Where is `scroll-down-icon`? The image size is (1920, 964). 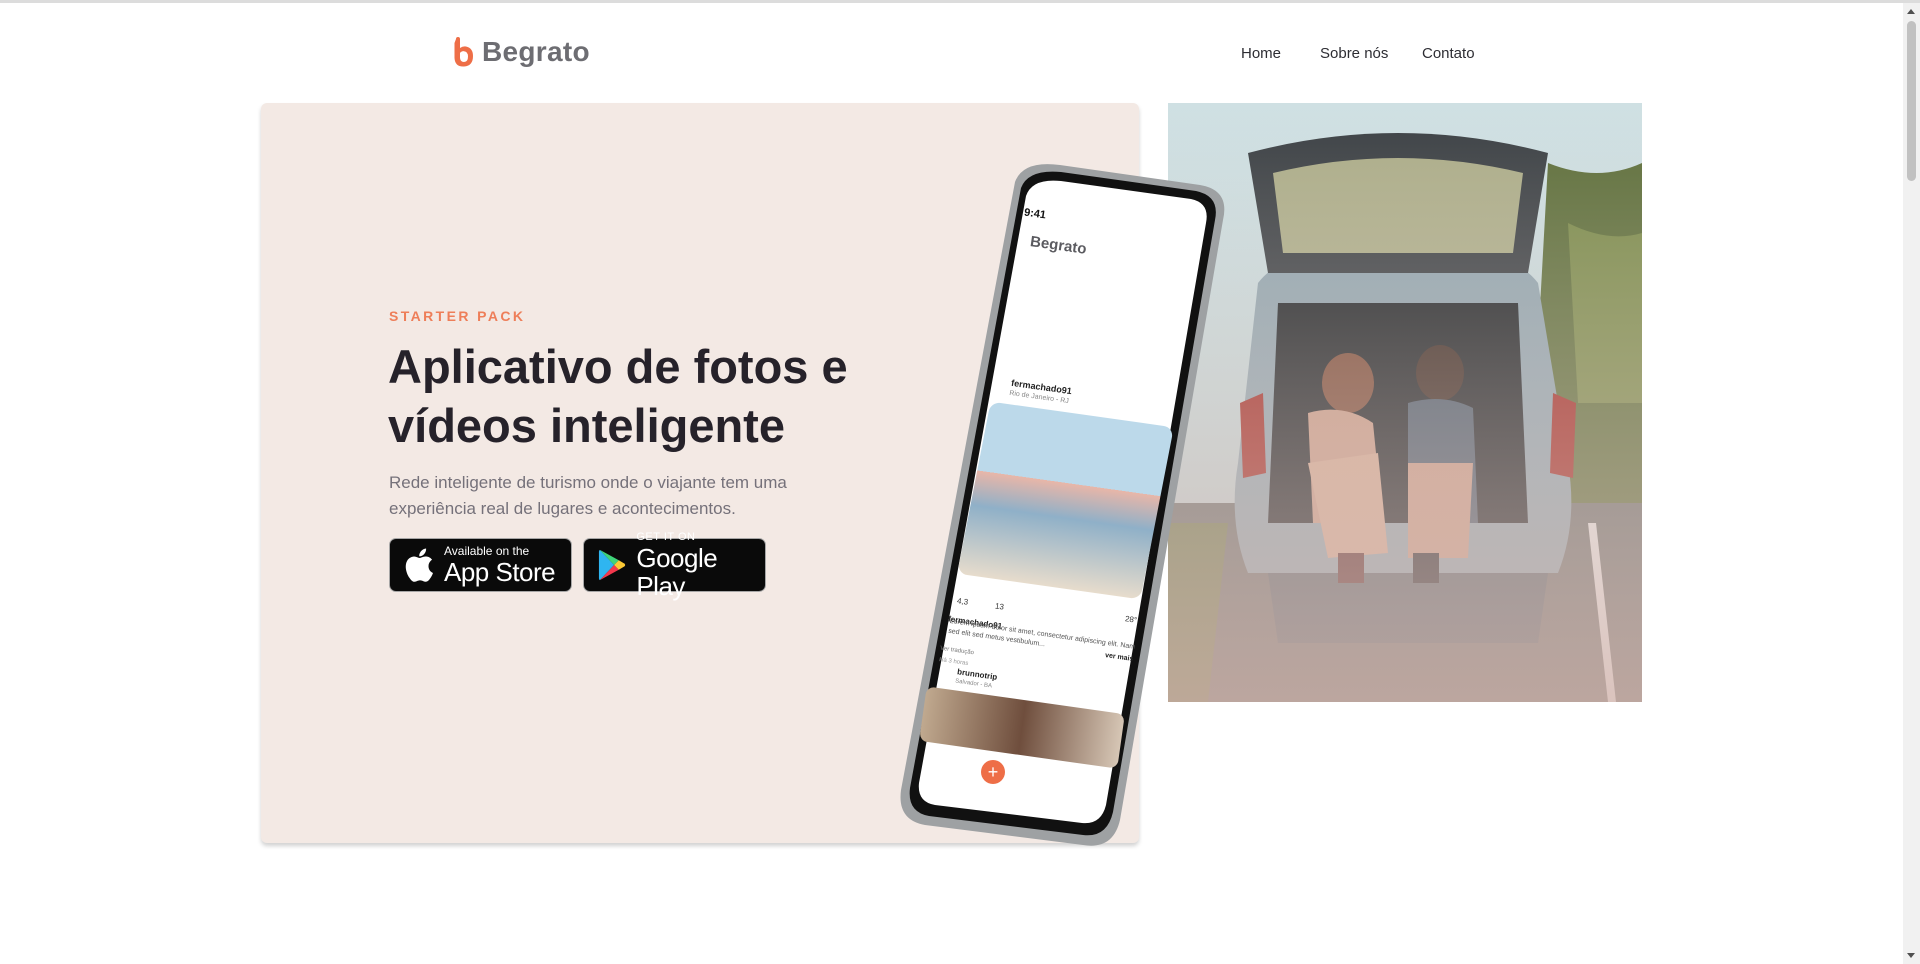 scroll-down-icon is located at coordinates (1911, 955).